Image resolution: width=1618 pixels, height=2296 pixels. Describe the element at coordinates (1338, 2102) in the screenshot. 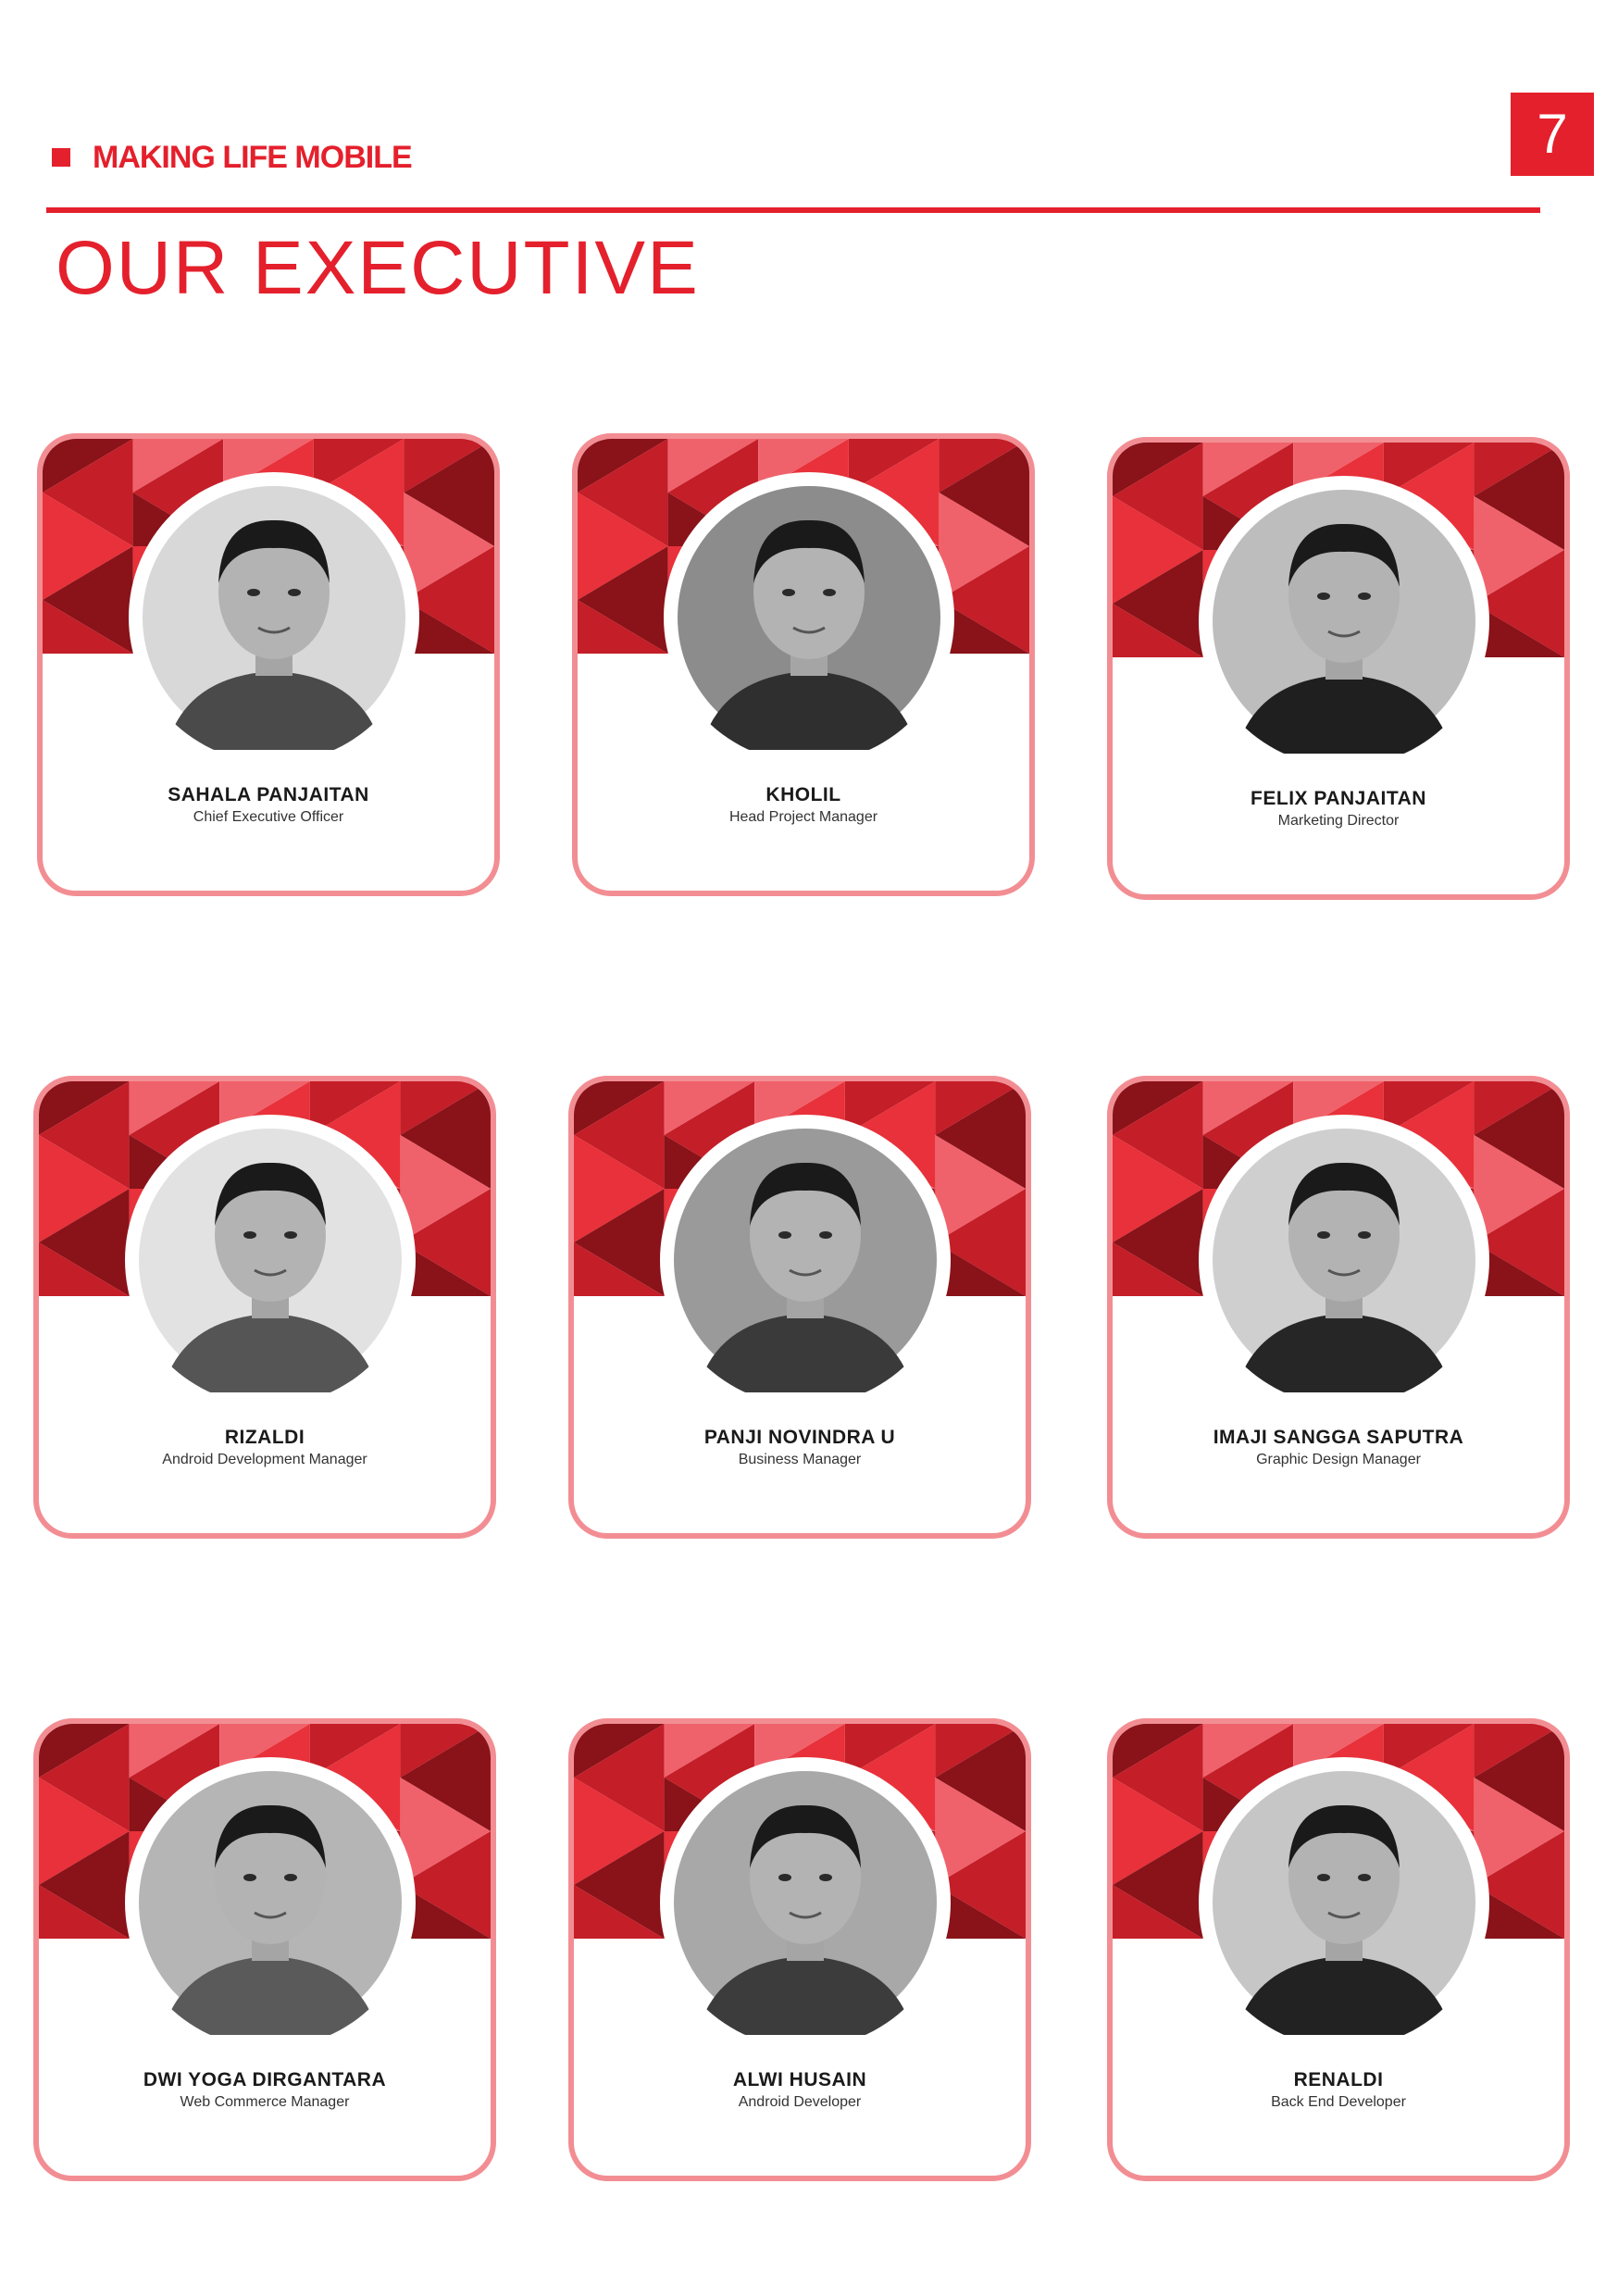

I see `executive-role: Back End Developer` at that location.